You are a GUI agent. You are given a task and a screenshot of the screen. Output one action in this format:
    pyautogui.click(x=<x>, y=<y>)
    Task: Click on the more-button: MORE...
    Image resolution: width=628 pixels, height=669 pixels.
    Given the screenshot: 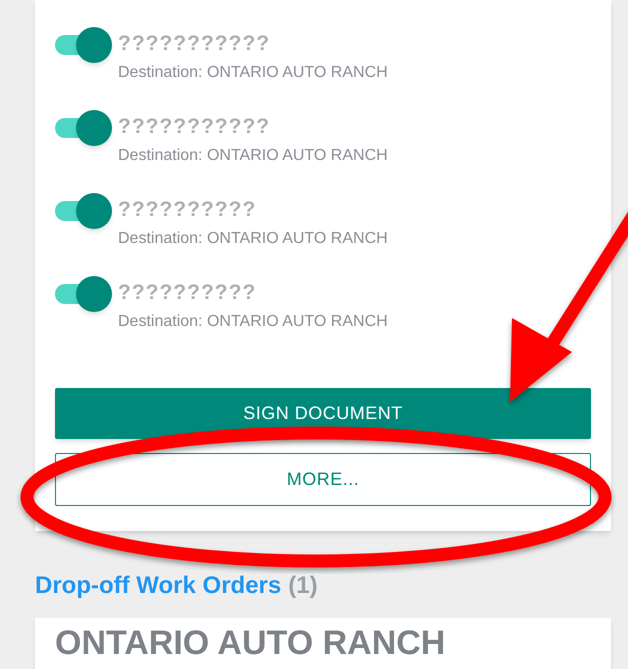 What is the action you would take?
    pyautogui.click(x=323, y=479)
    